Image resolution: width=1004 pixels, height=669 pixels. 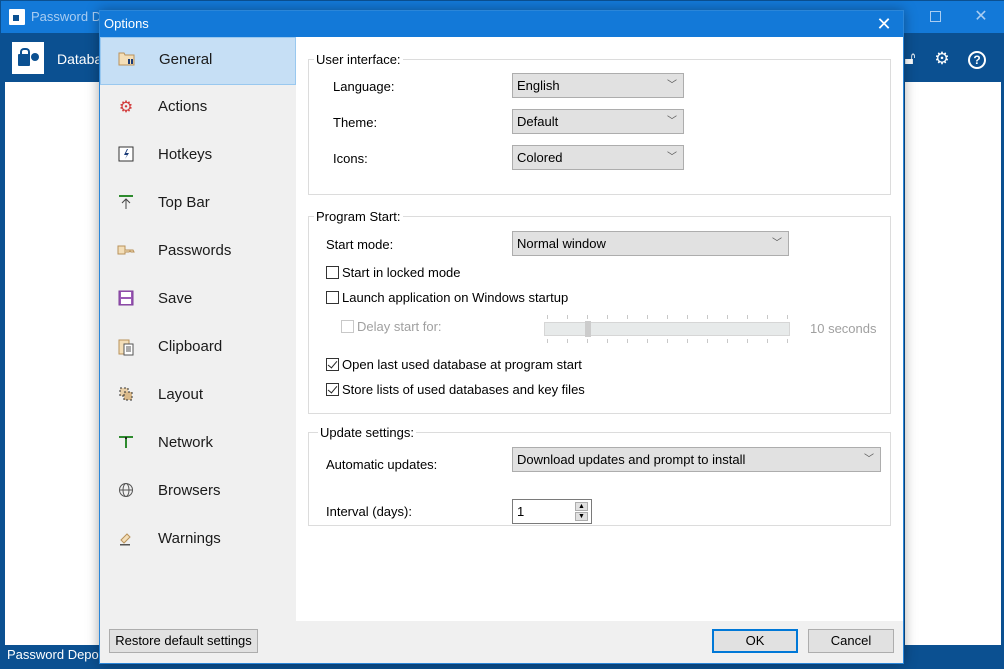 What do you see at coordinates (552, 511) in the screenshot?
I see `interval-spinner: 1 ▲ ▼` at bounding box center [552, 511].